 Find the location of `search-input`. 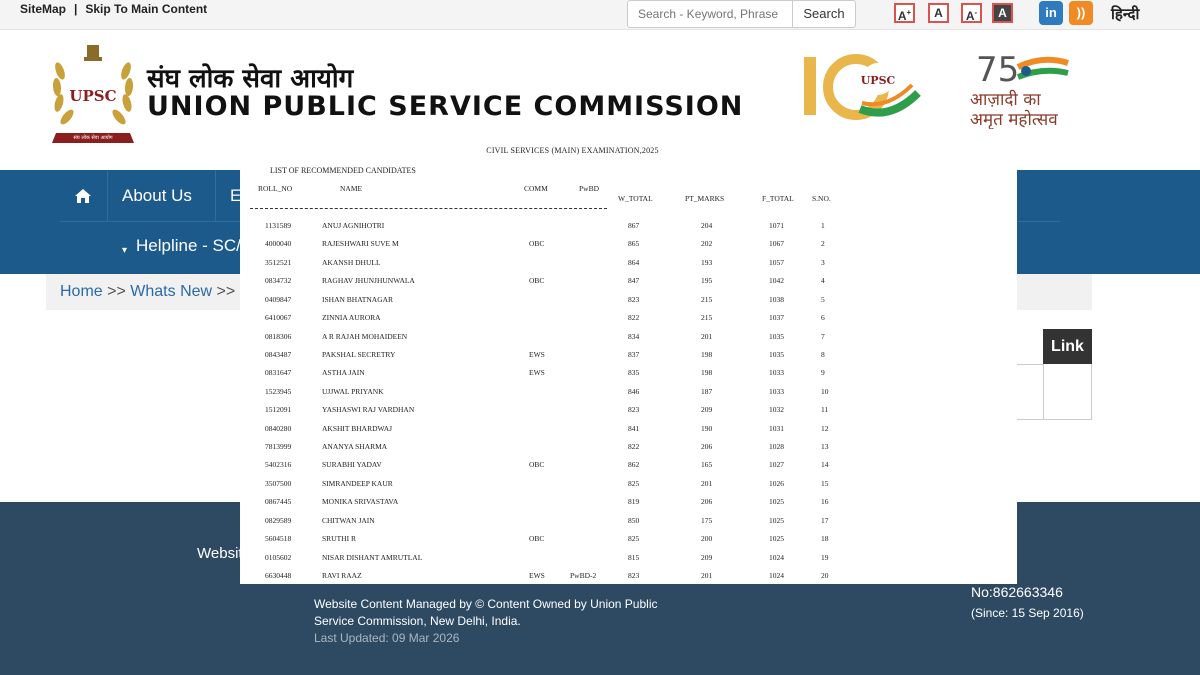

search-input is located at coordinates (710, 14).